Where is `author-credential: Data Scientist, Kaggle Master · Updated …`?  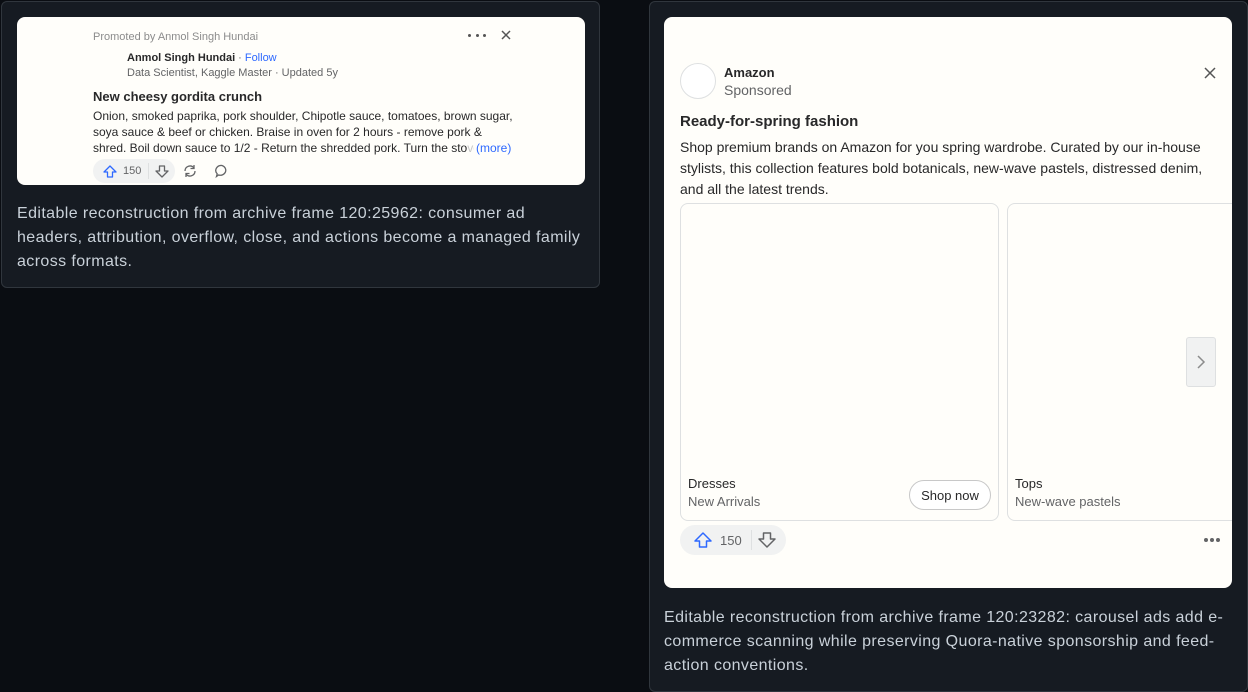
author-credential: Data Scientist, Kaggle Master · Updated … is located at coordinates (232, 73).